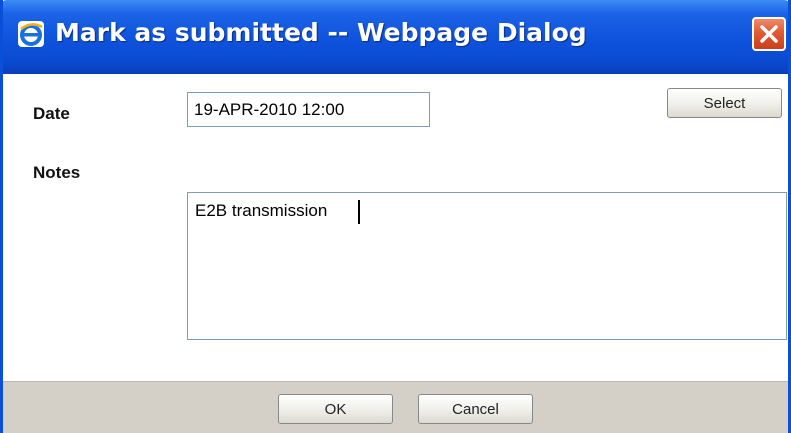 The height and width of the screenshot is (433, 791). Describe the element at coordinates (395, 407) in the screenshot. I see `button-bar` at that location.